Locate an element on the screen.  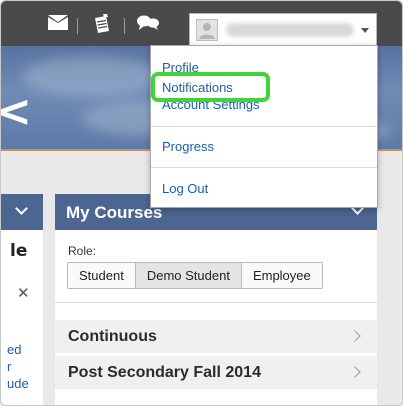
menu-item-log-out: Log Out is located at coordinates (185, 188).